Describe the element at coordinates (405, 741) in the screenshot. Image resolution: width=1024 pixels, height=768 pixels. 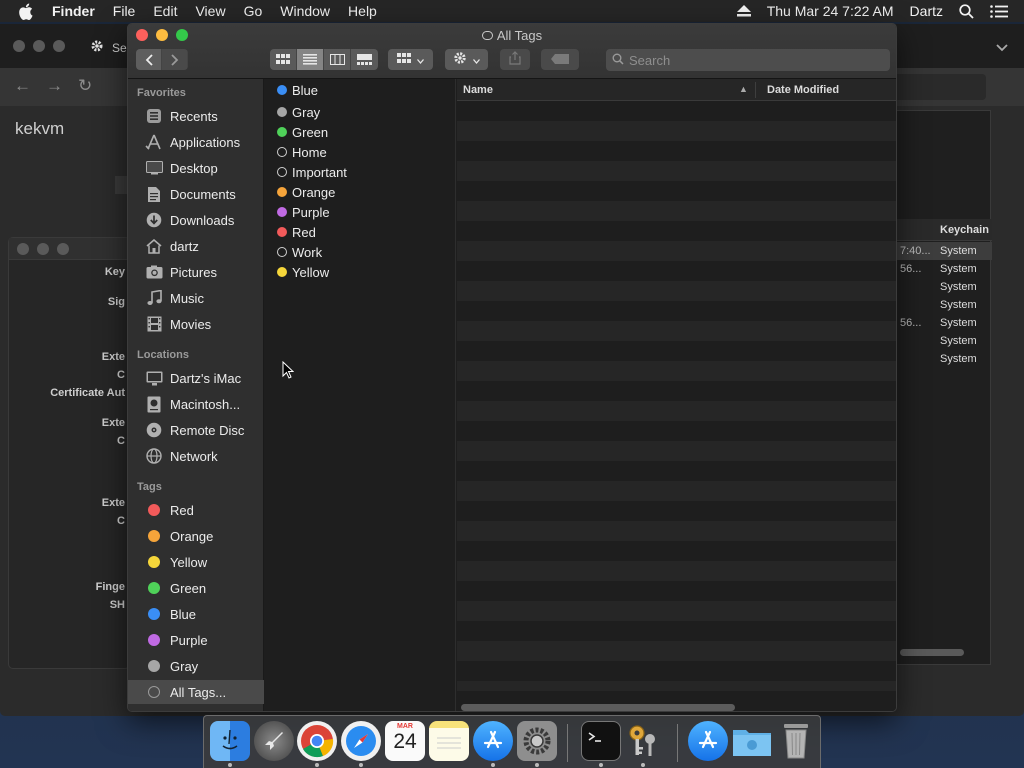
I see `calendar-icon: MAR 24` at that location.